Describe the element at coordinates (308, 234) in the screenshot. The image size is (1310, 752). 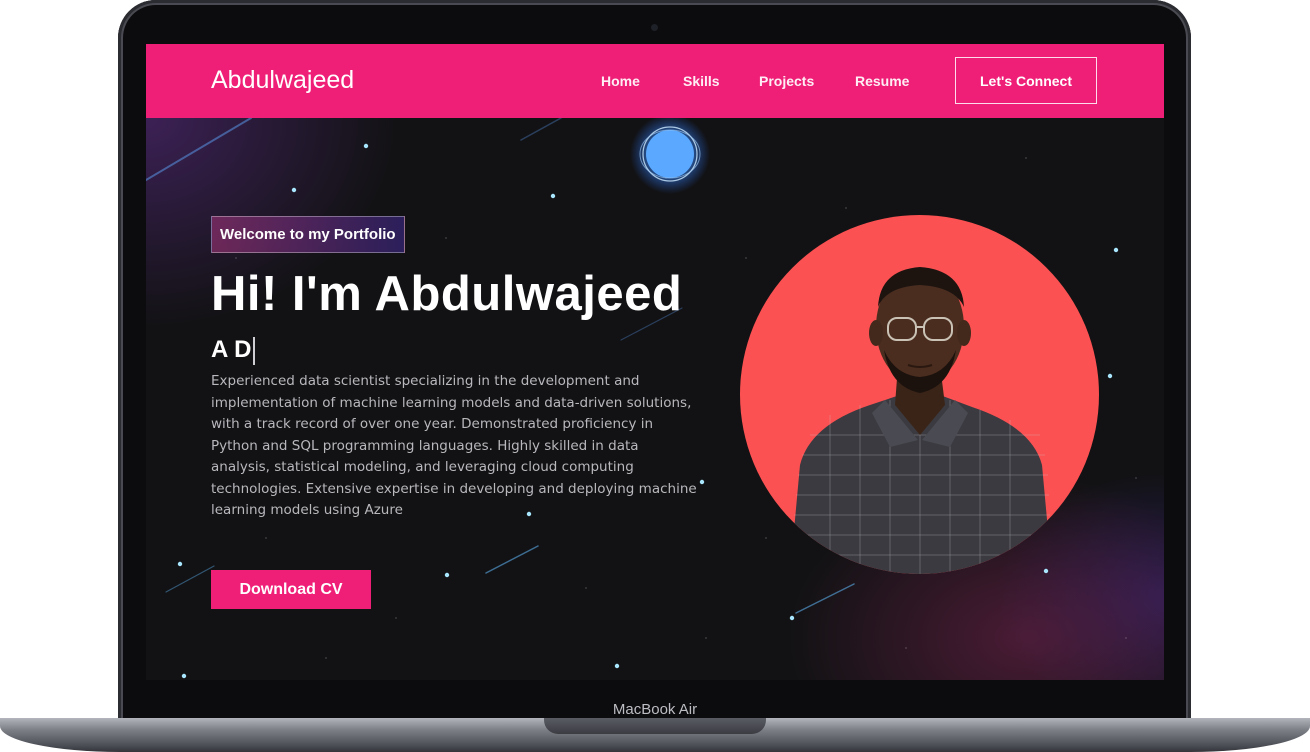
I see `welcome-badge: Welcome to my Portfolio` at that location.